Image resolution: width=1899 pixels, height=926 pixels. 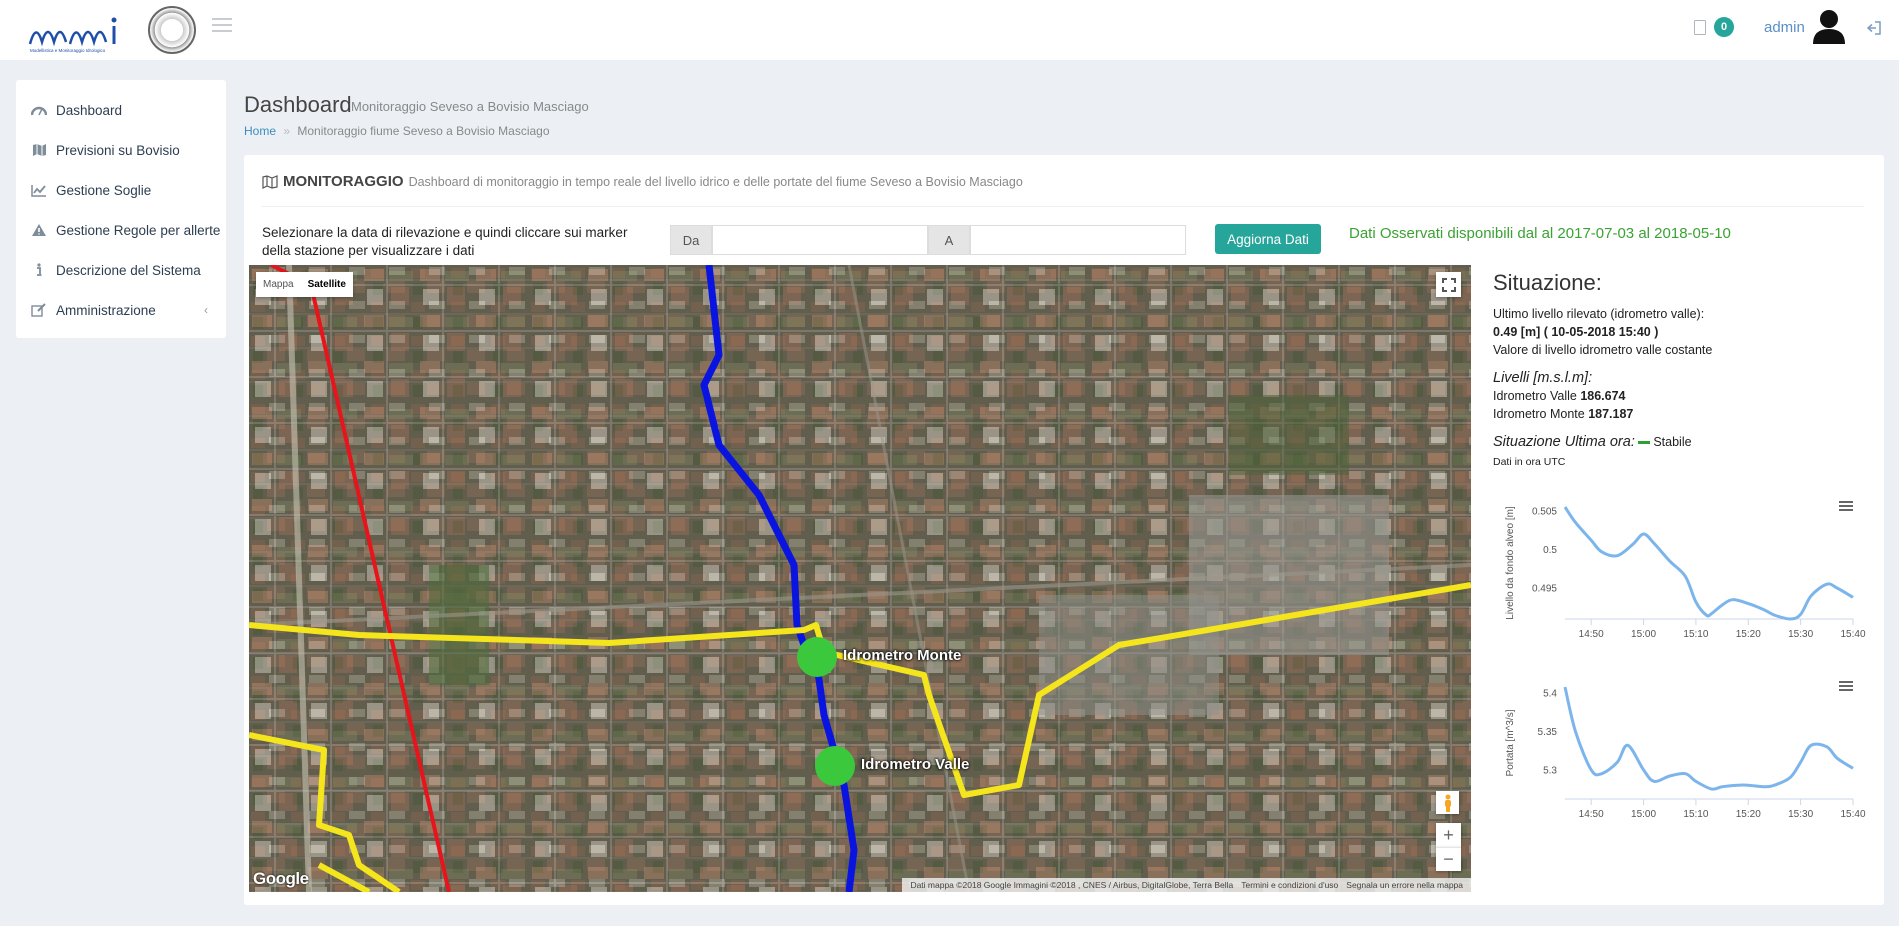 What do you see at coordinates (1672, 442) in the screenshot?
I see `last-hour-status-value: Stabile` at bounding box center [1672, 442].